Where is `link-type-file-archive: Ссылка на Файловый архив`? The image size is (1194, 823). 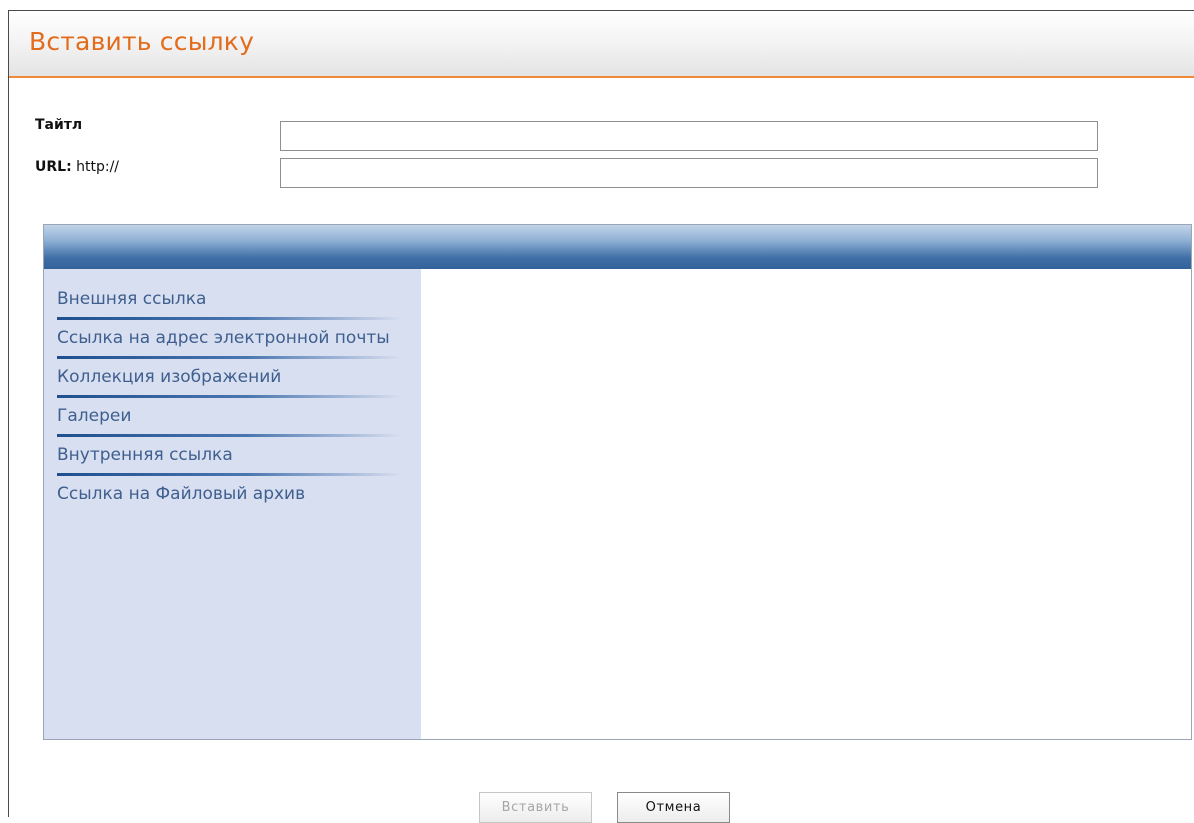
link-type-file-archive: Ссылка на Файловый архив is located at coordinates (229, 494).